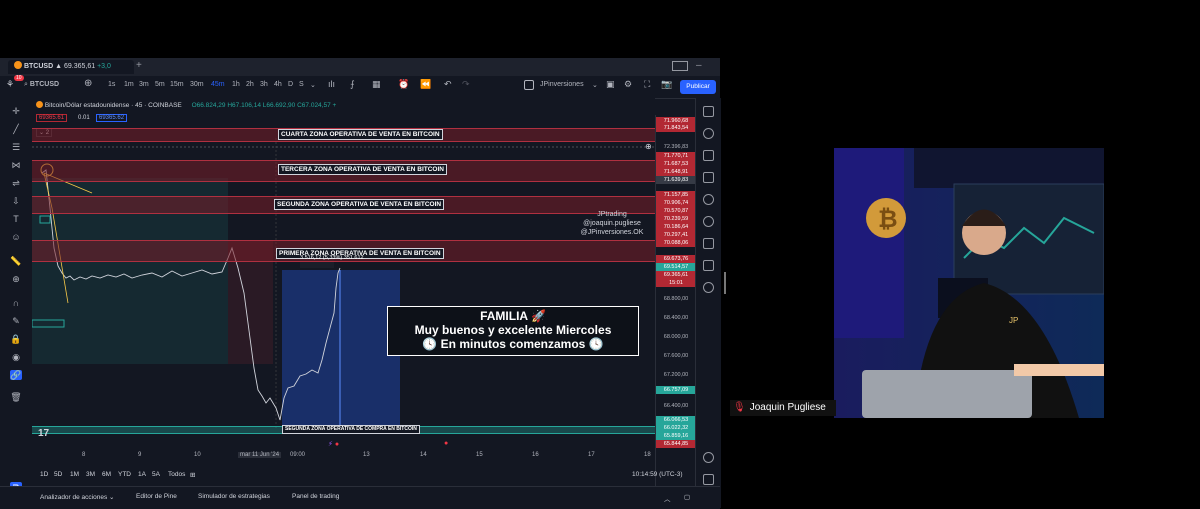  Describe the element at coordinates (156, 474) in the screenshot. I see `range-5a: 5A` at that location.